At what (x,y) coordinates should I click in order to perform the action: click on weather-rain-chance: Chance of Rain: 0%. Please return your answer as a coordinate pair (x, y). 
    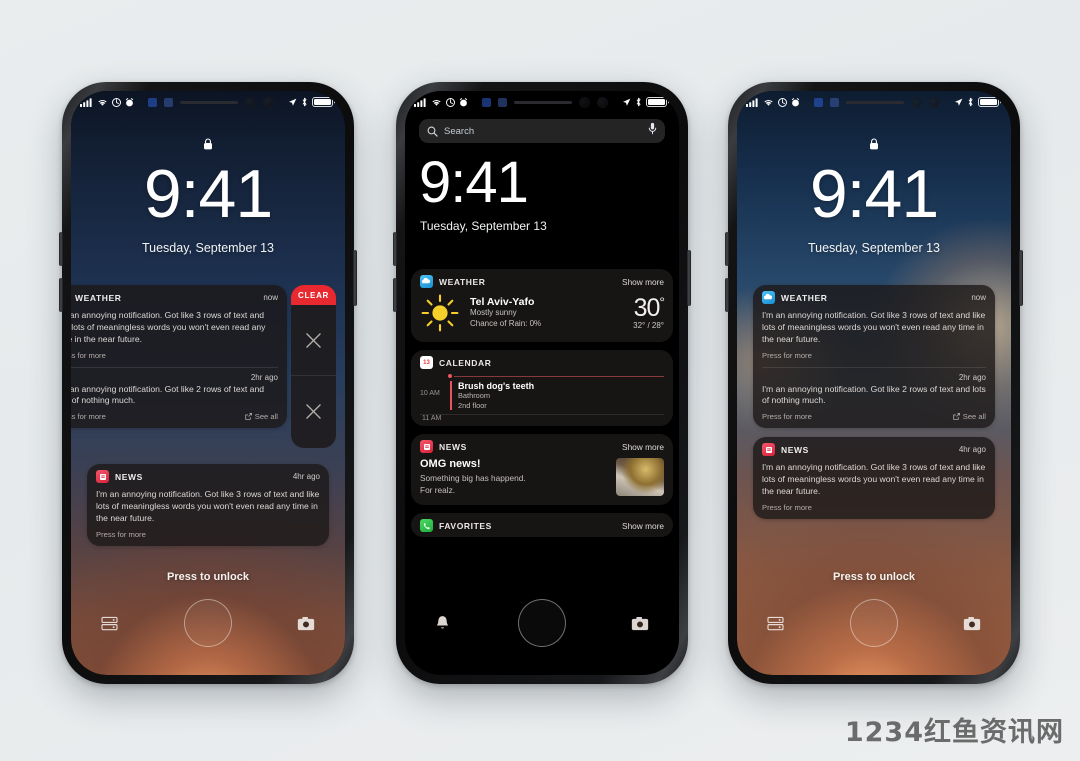
    Looking at the image, I should click on (506, 323).